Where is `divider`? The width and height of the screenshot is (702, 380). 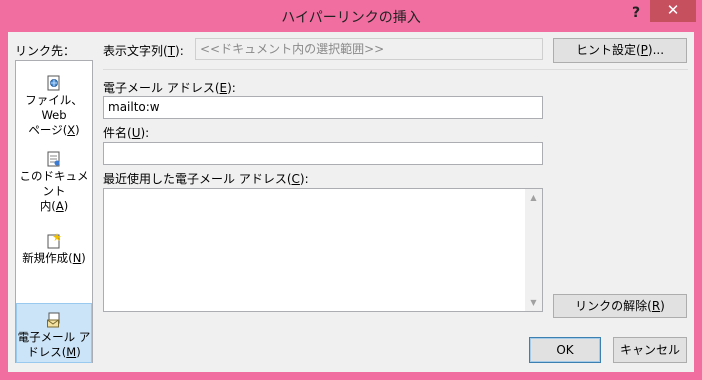 divider is located at coordinates (395, 69).